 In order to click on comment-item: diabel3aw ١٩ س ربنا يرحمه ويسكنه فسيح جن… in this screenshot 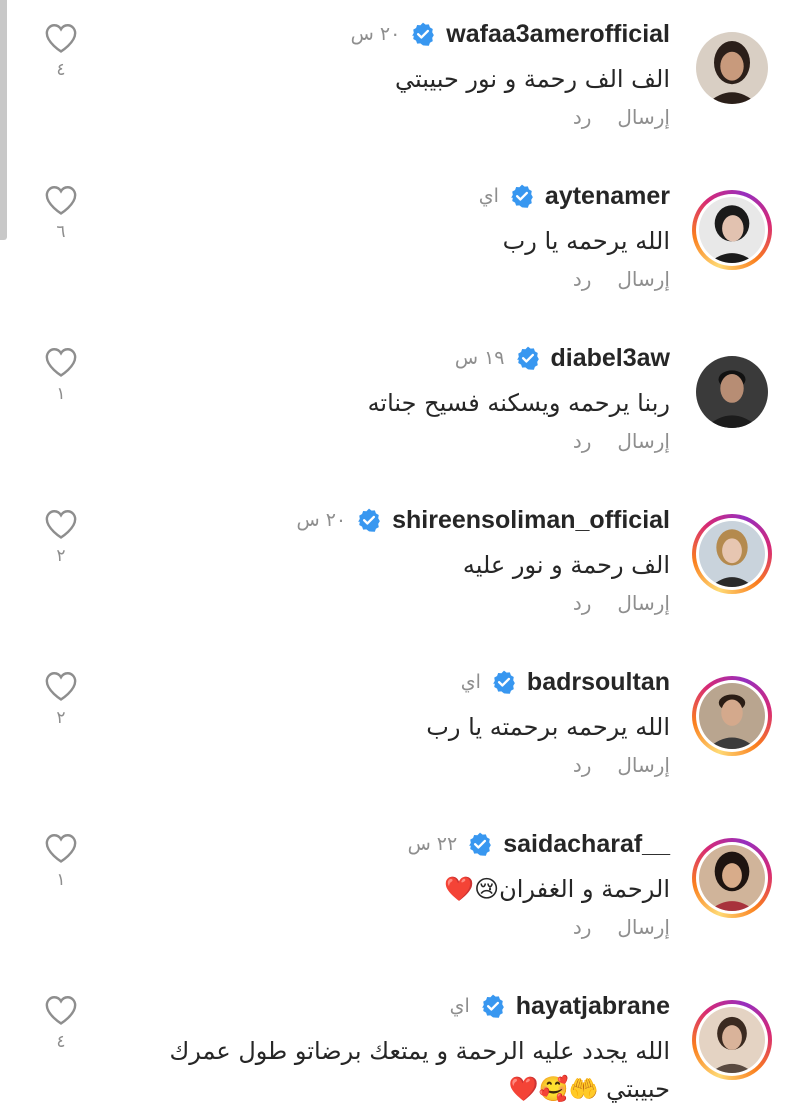, I will do `click(400, 405)`.